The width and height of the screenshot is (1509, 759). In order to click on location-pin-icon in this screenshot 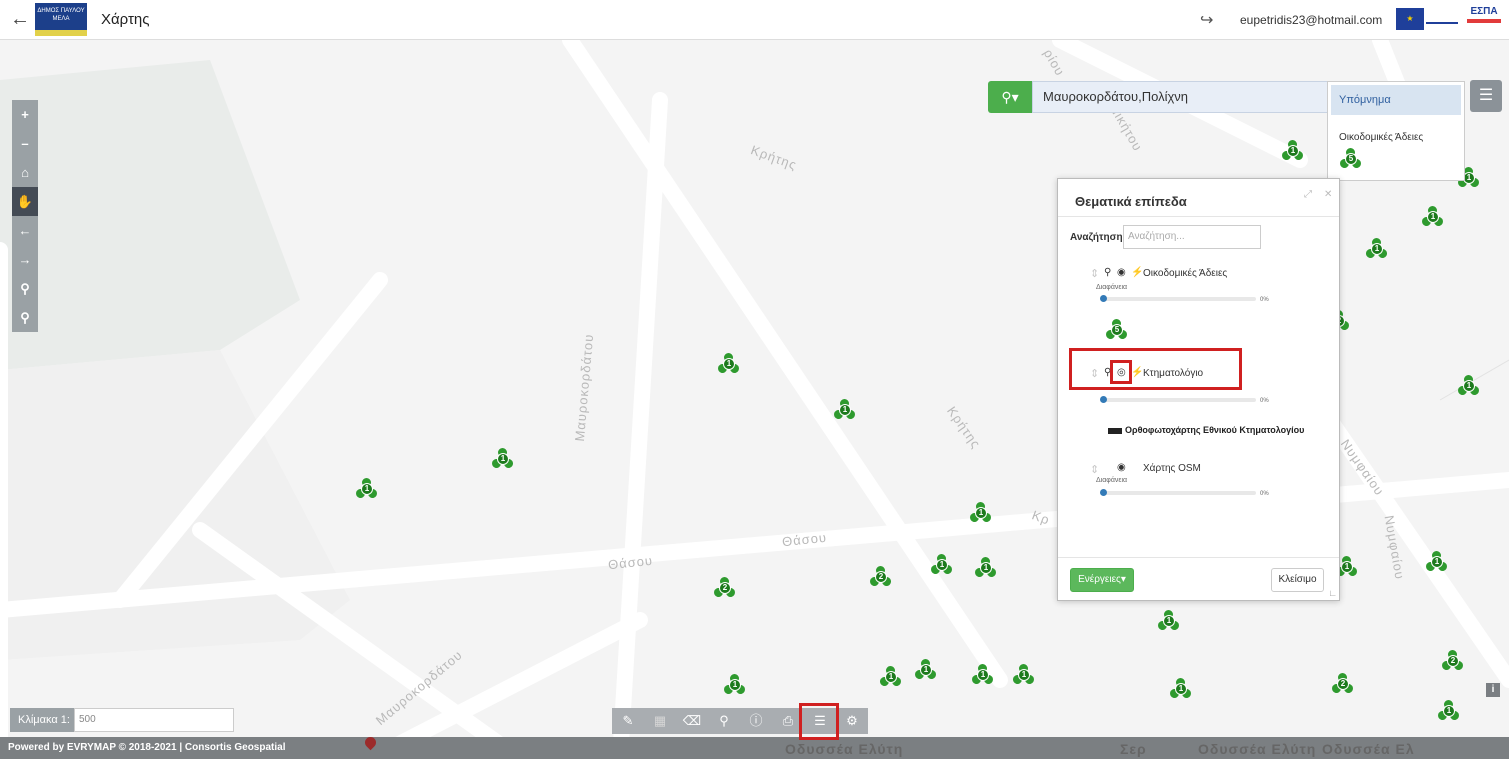, I will do `click(370, 742)`.